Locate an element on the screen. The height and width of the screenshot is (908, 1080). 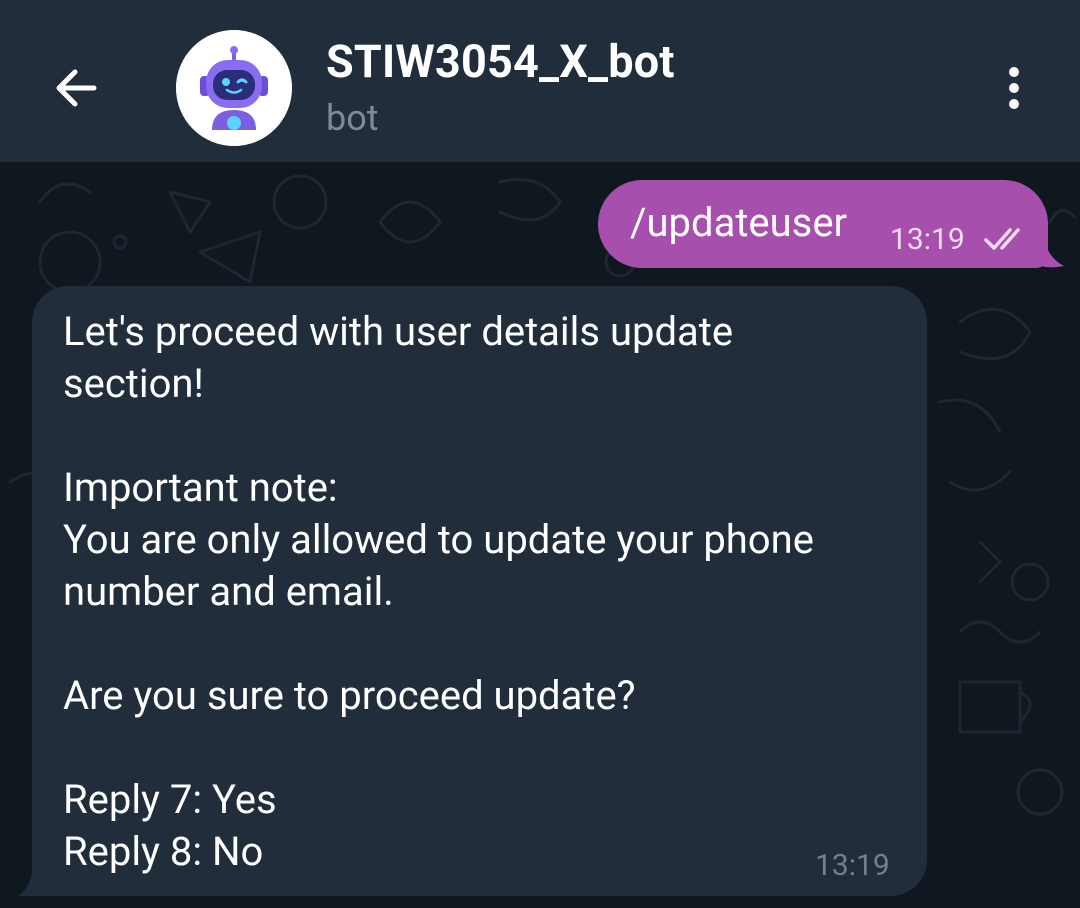
incoming-bubble-tail is located at coordinates (31, 882).